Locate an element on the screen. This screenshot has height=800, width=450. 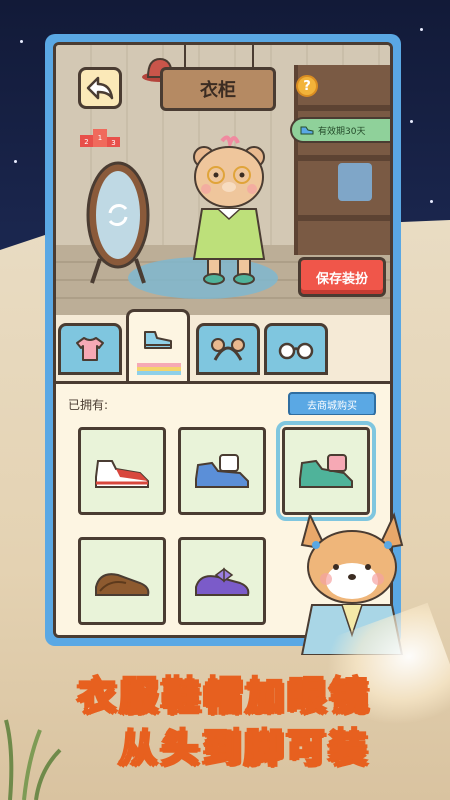
podium-number: 2 is located at coordinates (86, 142).